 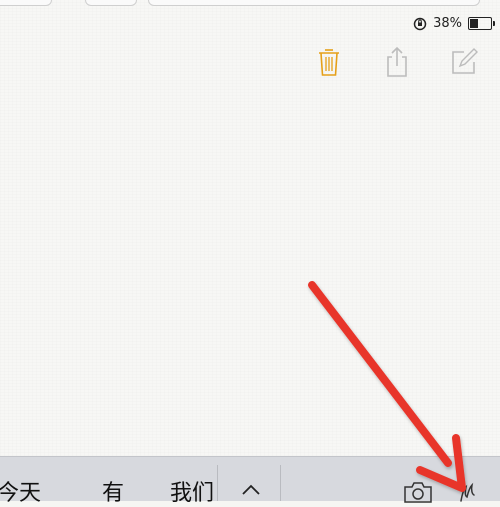 What do you see at coordinates (113, 491) in the screenshot?
I see `suggestion-2: 有` at bounding box center [113, 491].